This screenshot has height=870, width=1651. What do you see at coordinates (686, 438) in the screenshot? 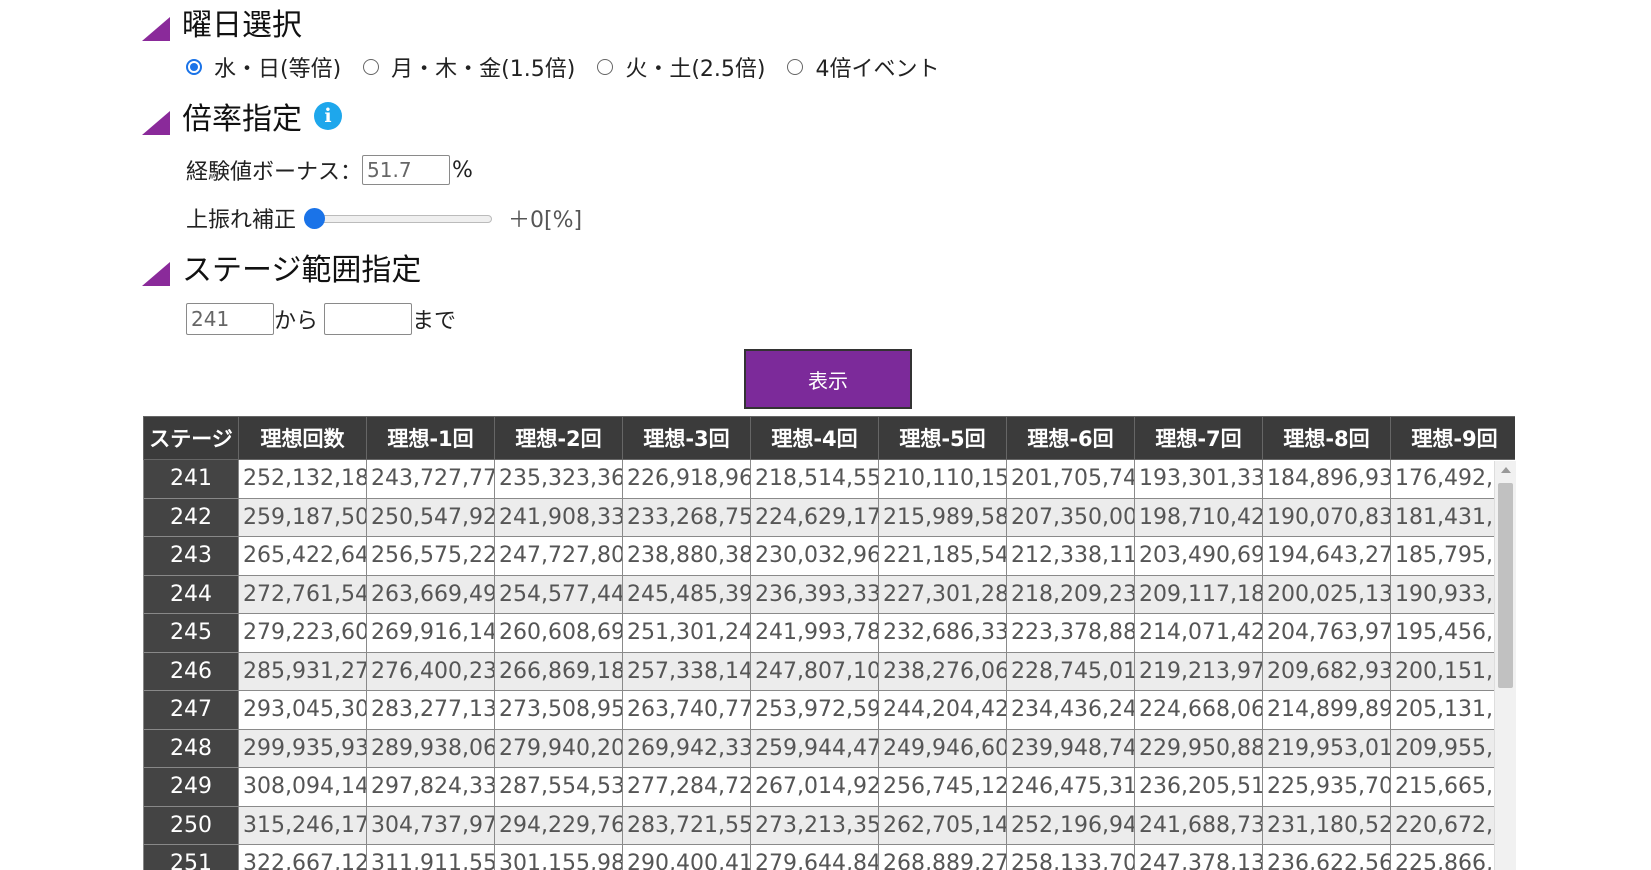
I see `column-header: 理想-3回` at bounding box center [686, 438].